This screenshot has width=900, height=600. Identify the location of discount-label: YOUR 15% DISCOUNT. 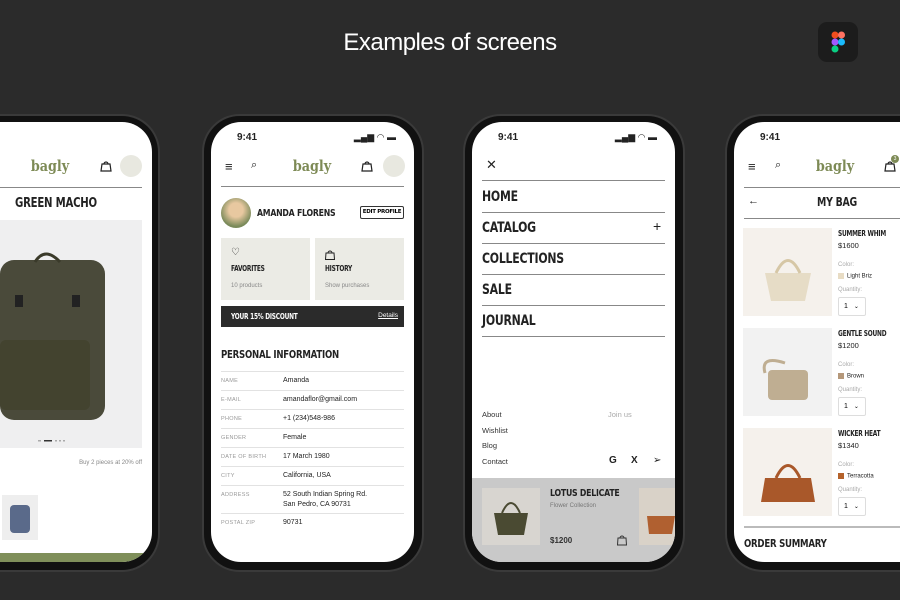
(264, 316).